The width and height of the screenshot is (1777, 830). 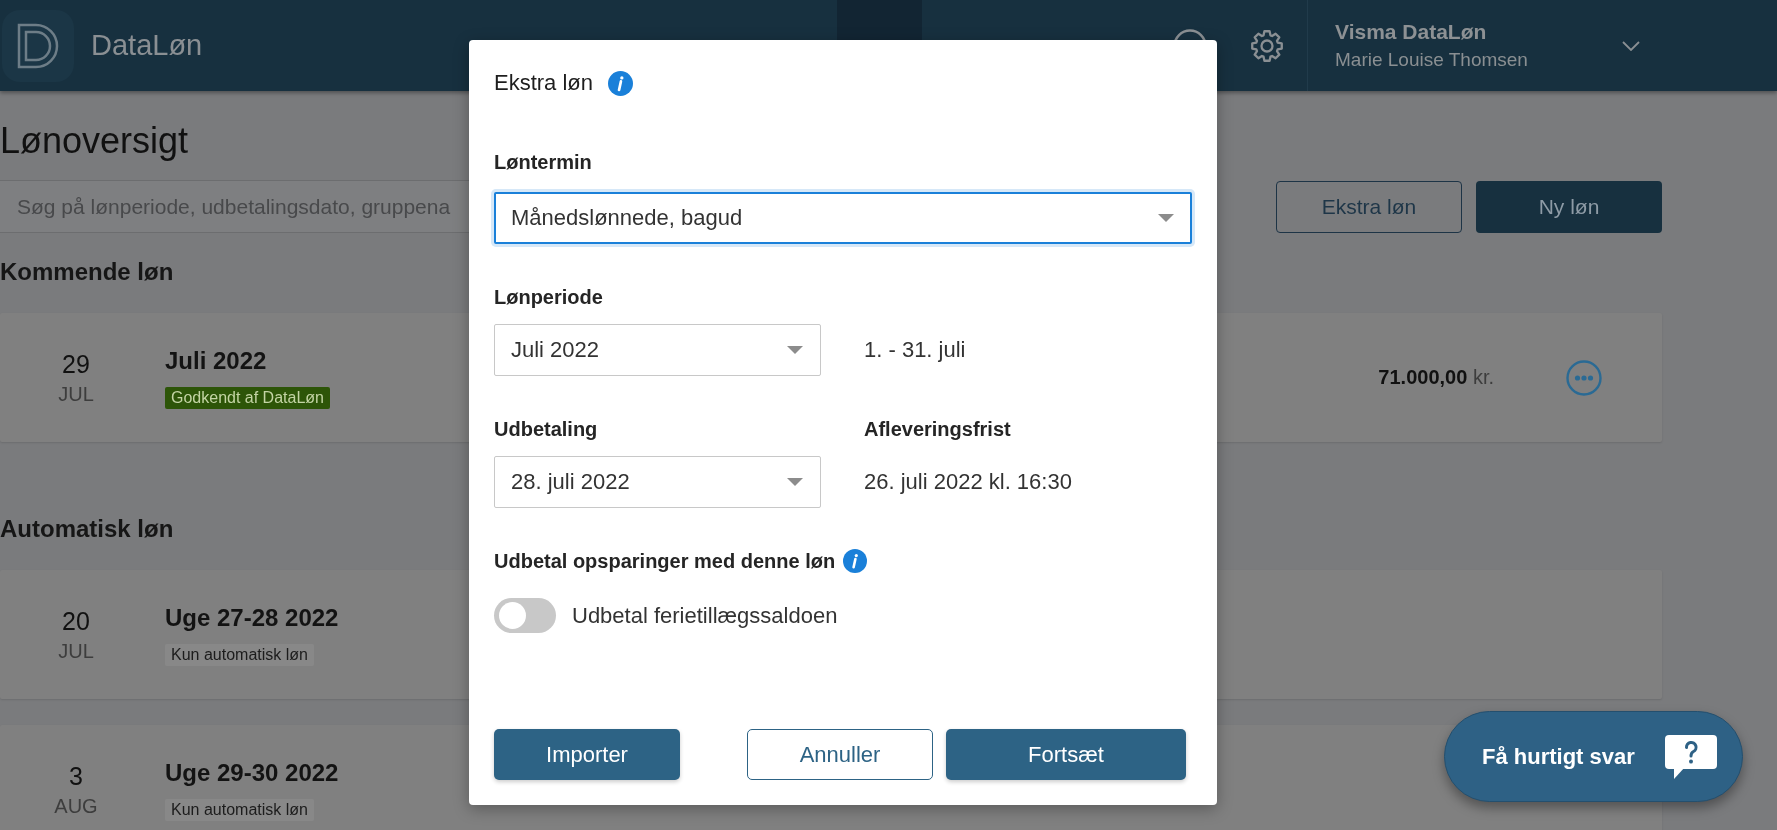 I want to click on payroll-title: Juli 2022, so click(x=216, y=360).